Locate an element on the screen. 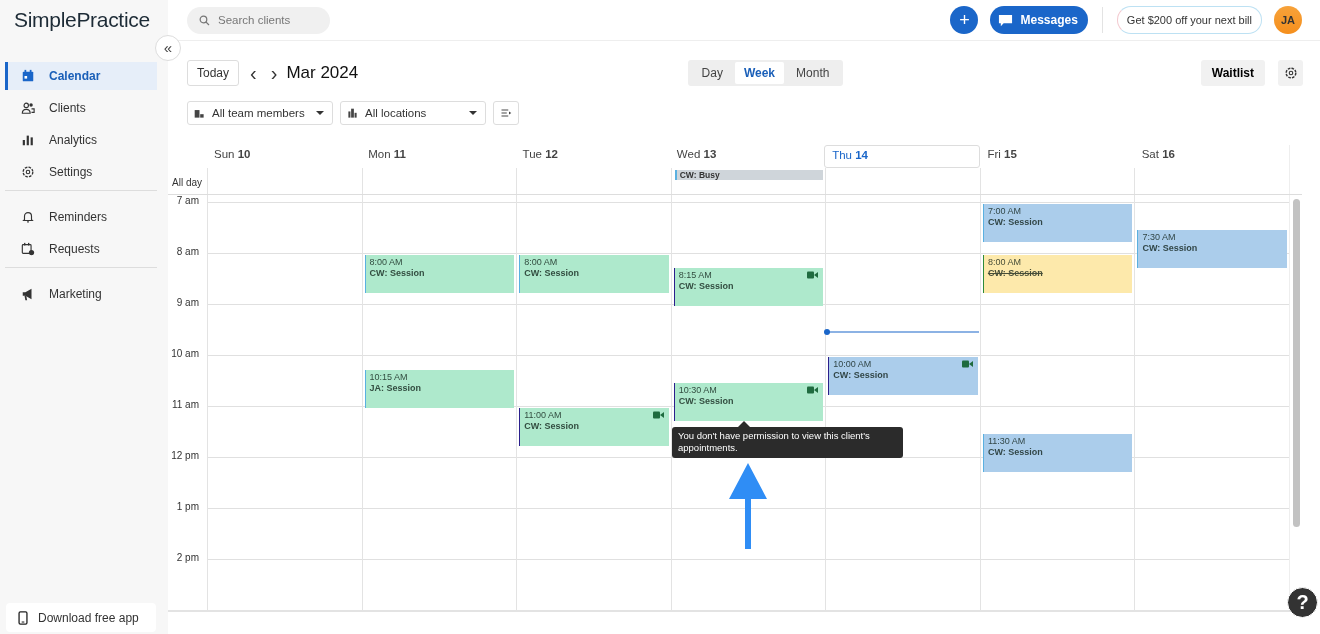 This screenshot has height=634, width=1320. appointment-block: 7:00 AM CW: Session is located at coordinates (1057, 223).